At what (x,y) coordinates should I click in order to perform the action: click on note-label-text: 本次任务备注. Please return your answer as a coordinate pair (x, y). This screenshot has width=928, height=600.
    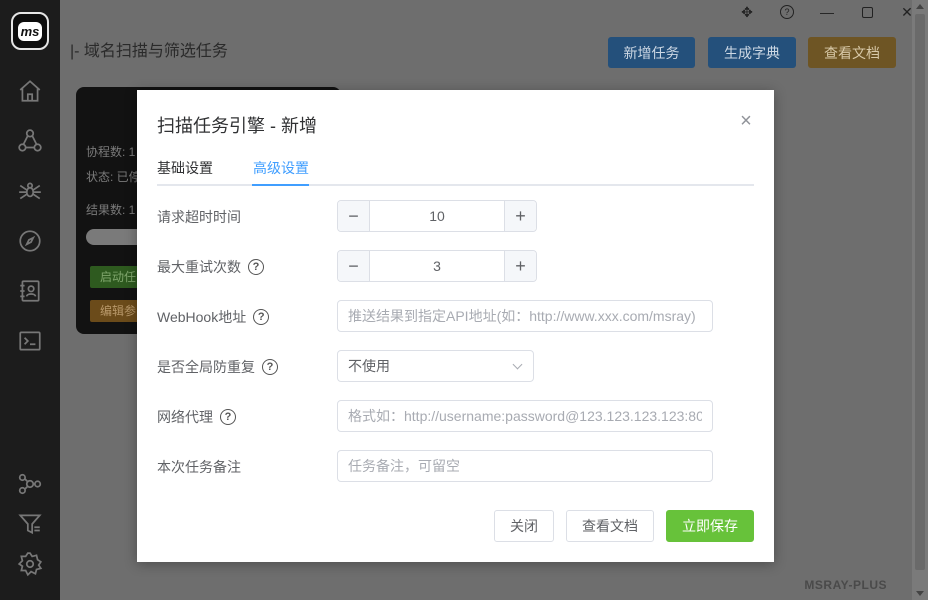
    Looking at the image, I should click on (199, 467).